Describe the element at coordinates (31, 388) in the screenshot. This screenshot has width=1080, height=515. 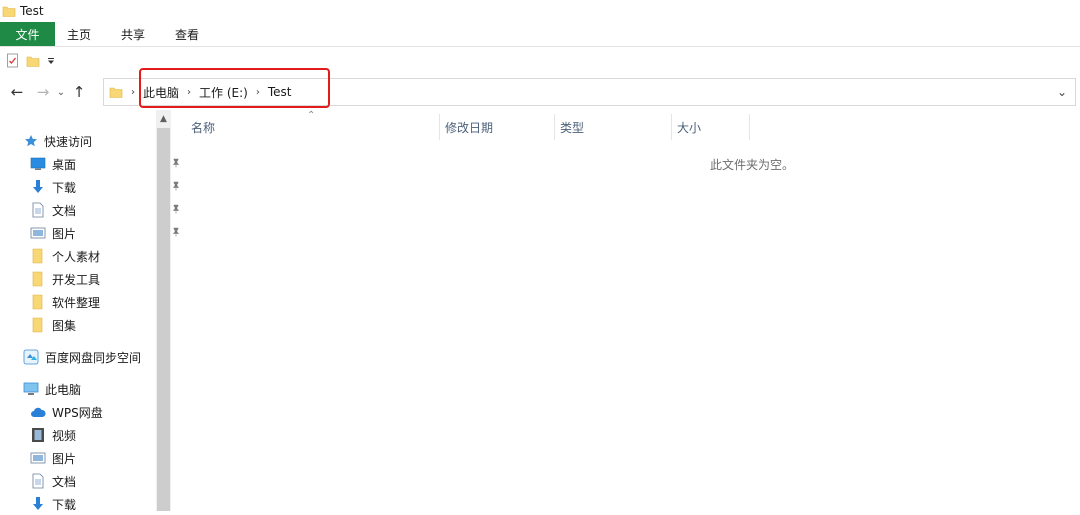
I see `computer-icon` at that location.